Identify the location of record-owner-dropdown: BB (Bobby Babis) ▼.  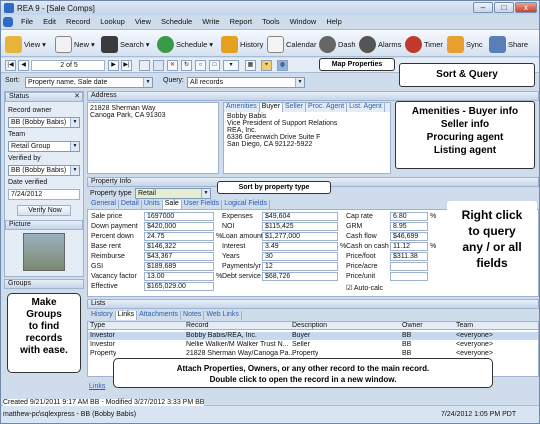
(44, 122).